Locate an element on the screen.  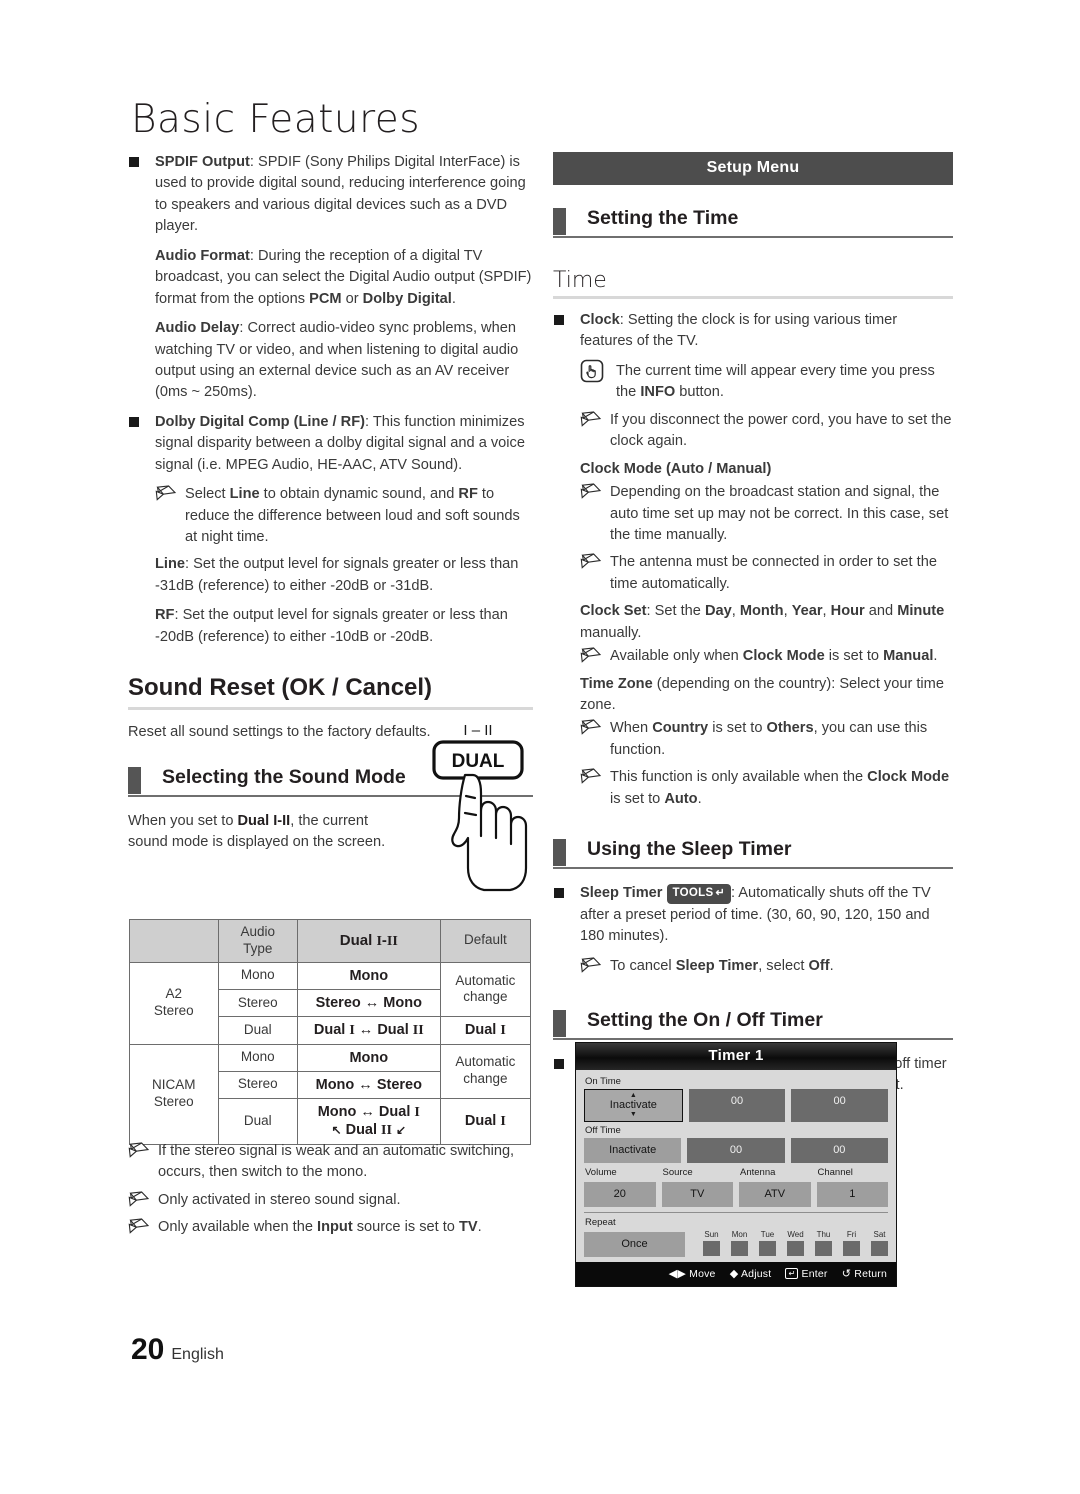
osd-hint-move: ◀▶ Move is located at coordinates (692, 1274).